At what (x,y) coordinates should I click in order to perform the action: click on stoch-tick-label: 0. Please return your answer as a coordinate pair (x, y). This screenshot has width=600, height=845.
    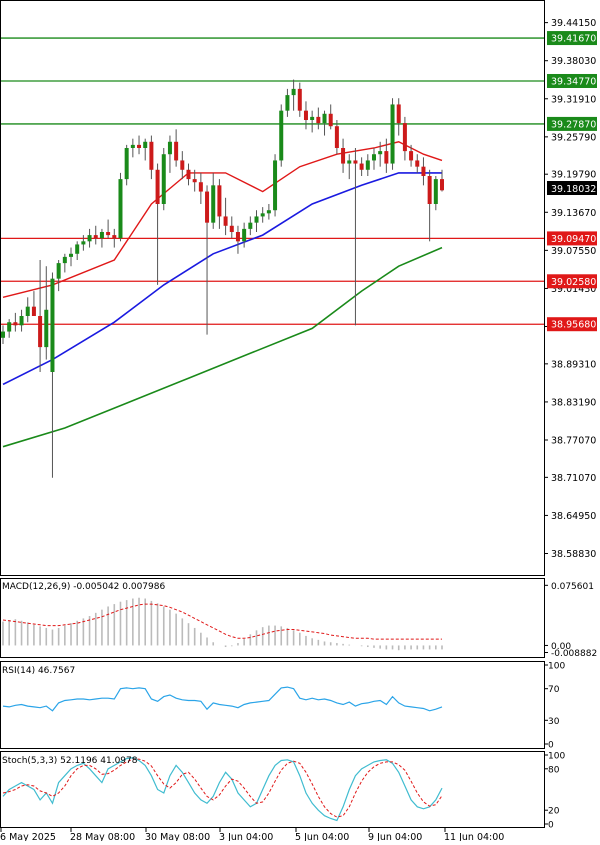
    Looking at the image, I should click on (551, 826).